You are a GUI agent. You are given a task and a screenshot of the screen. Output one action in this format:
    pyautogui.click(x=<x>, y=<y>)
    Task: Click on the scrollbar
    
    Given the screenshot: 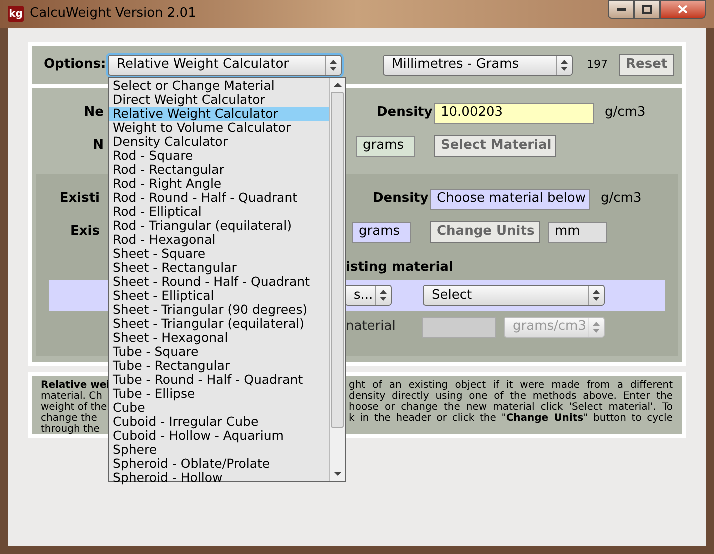 What is the action you would take?
    pyautogui.click(x=337, y=279)
    